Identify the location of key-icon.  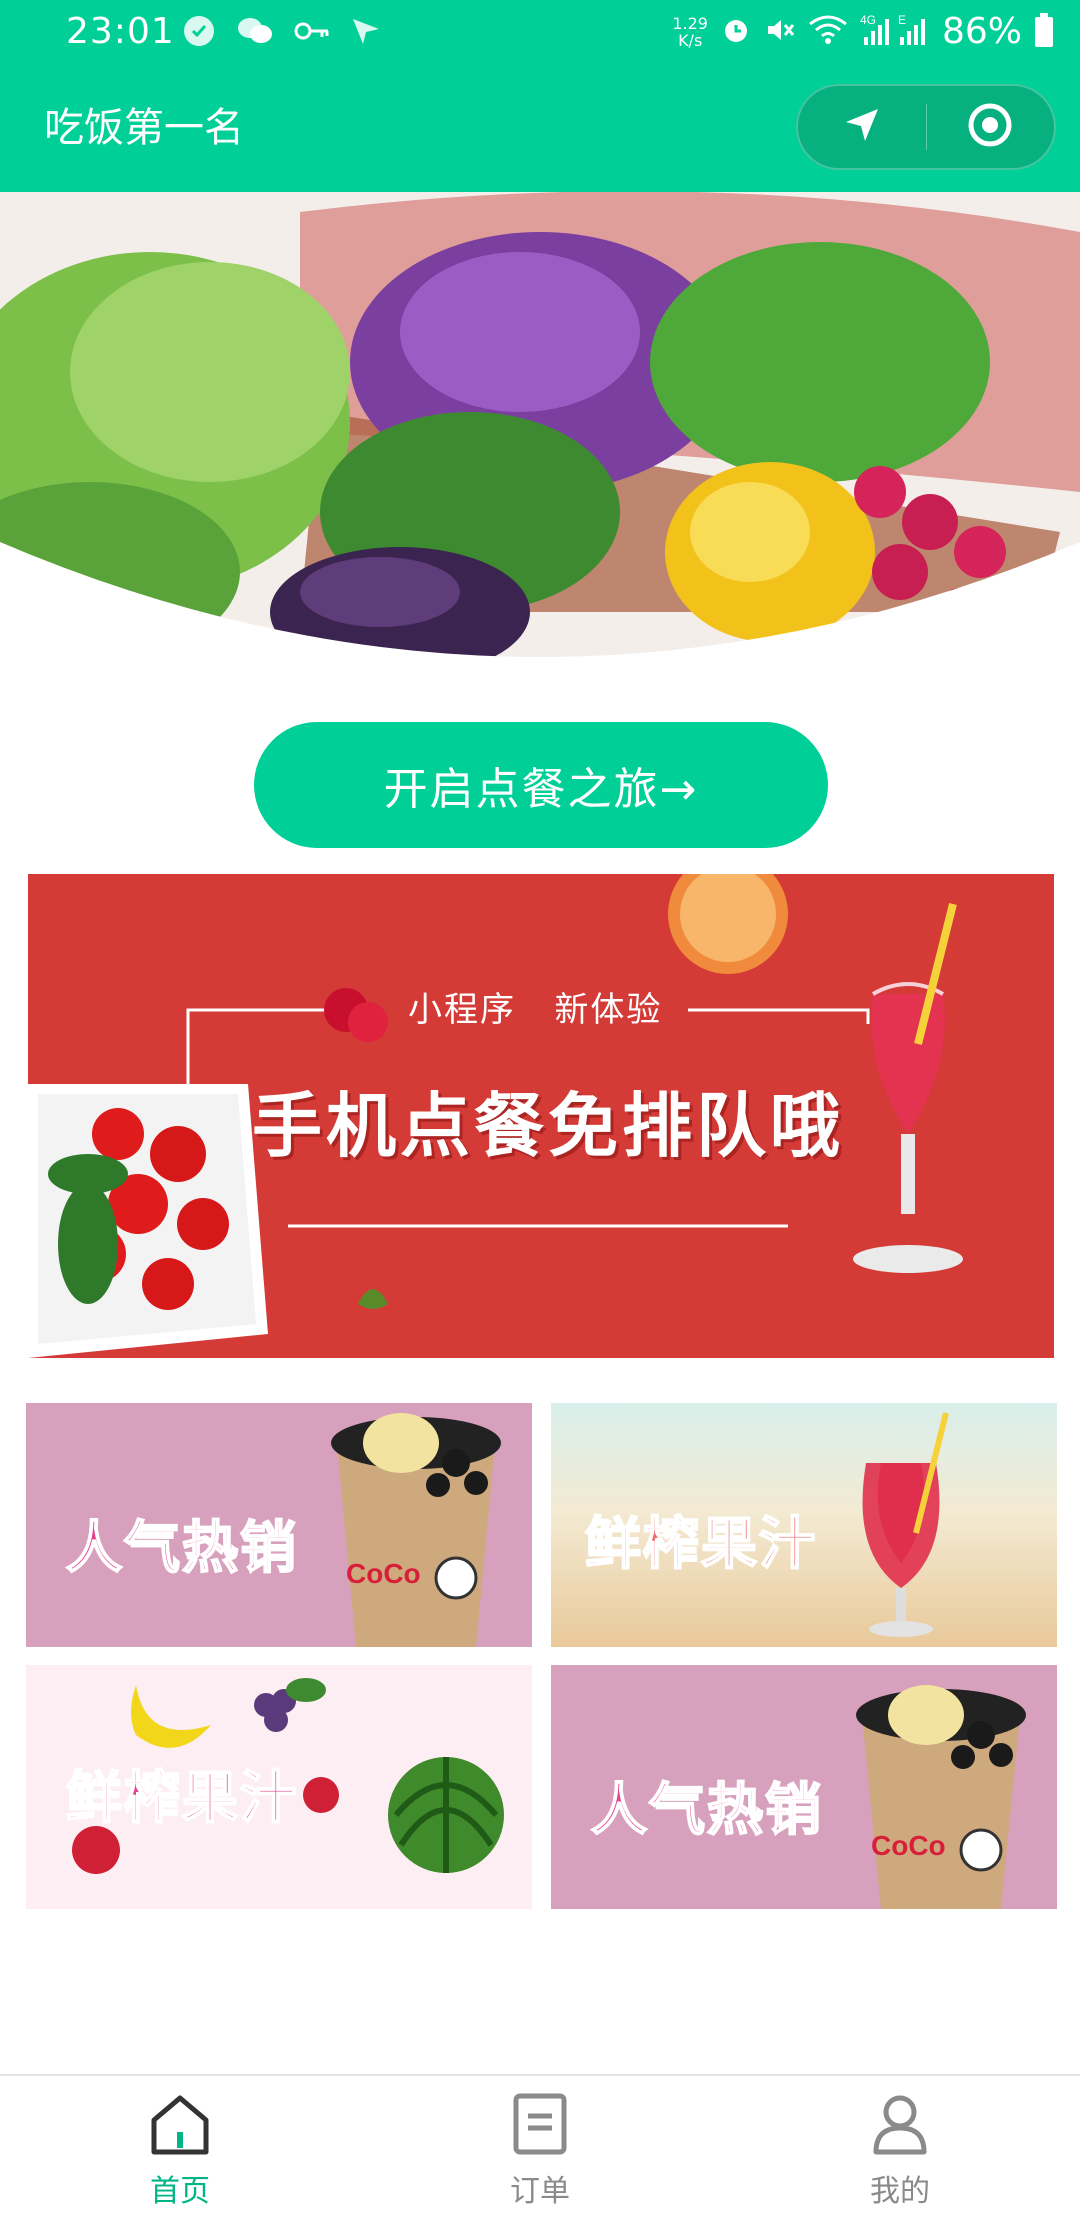
(312, 33).